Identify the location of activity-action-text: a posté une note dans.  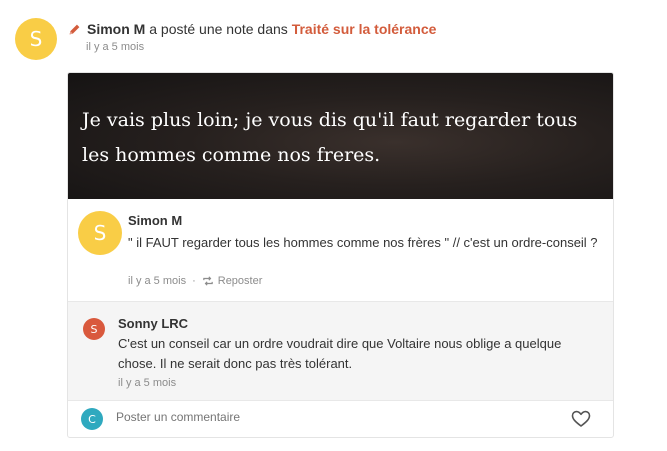
(218, 29).